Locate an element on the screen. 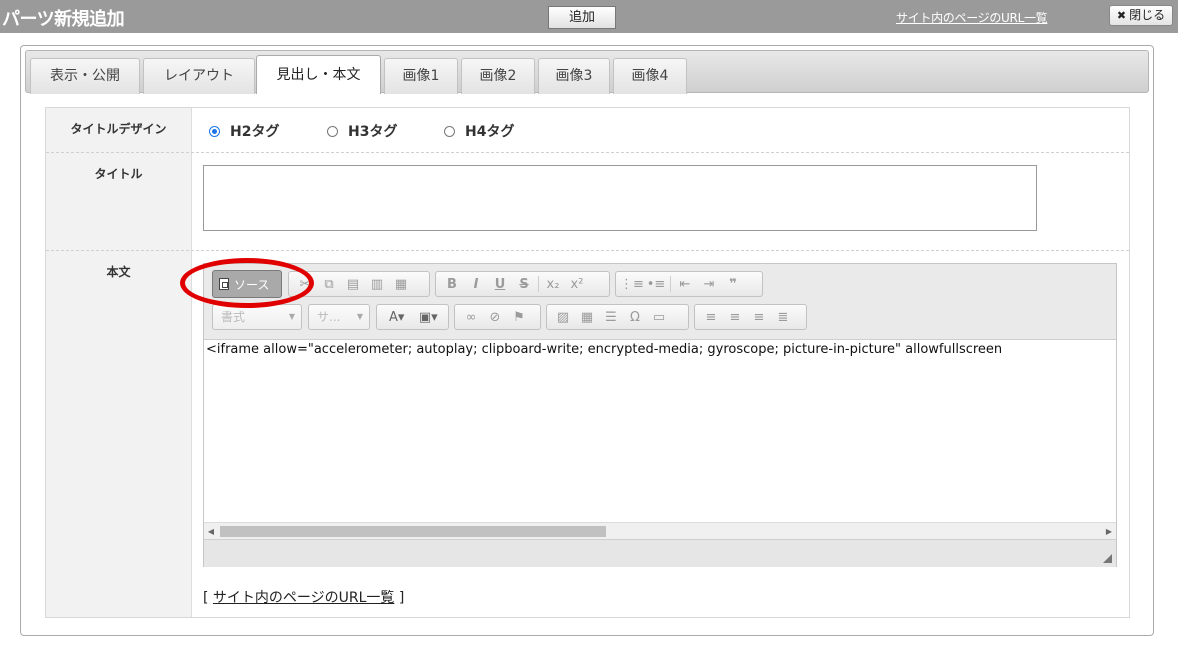 Image resolution: width=1178 pixels, height=646 pixels. format-combo-value: 書式 is located at coordinates (233, 317).